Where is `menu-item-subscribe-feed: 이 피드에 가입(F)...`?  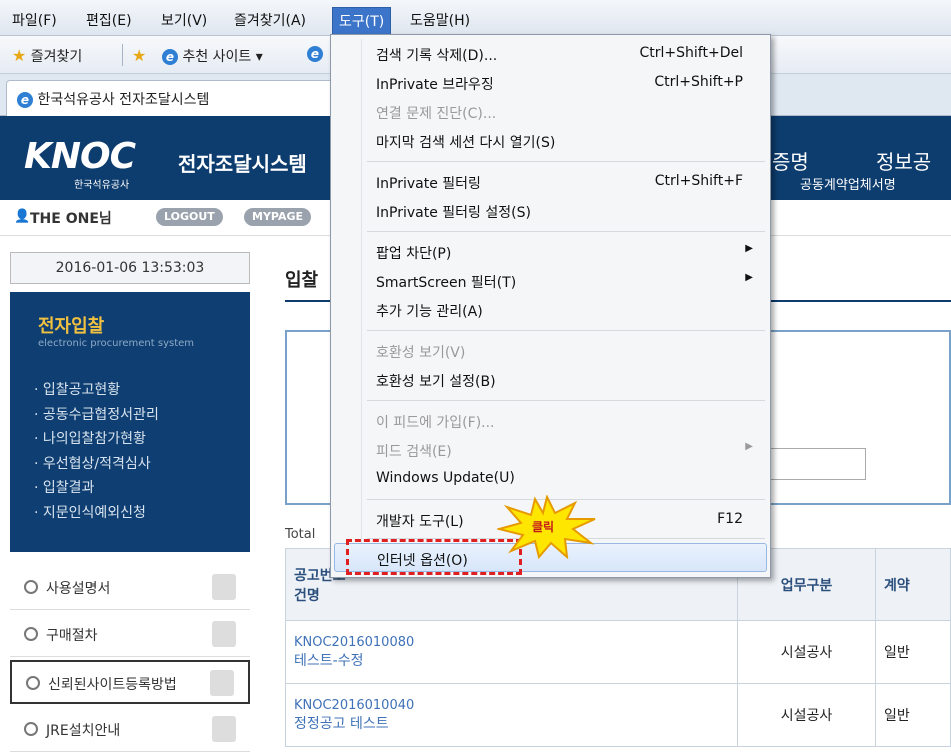 menu-item-subscribe-feed: 이 피드에 가입(F)... is located at coordinates (435, 423).